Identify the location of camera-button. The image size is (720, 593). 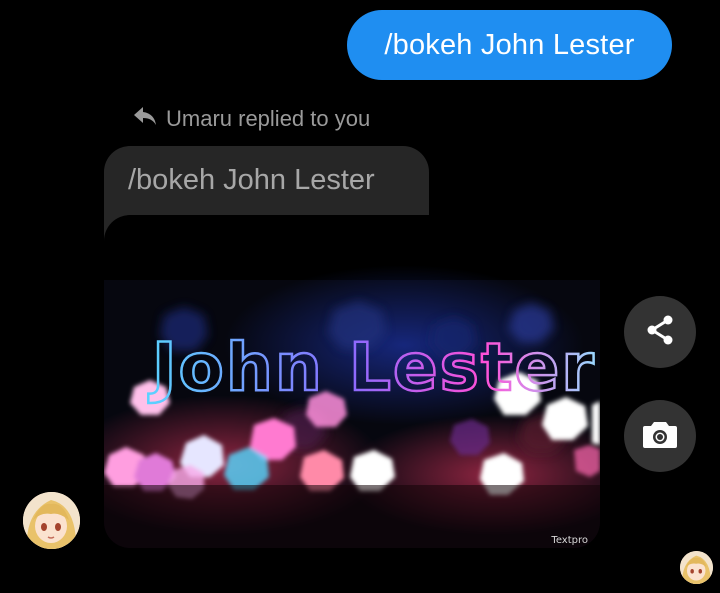
(660, 436).